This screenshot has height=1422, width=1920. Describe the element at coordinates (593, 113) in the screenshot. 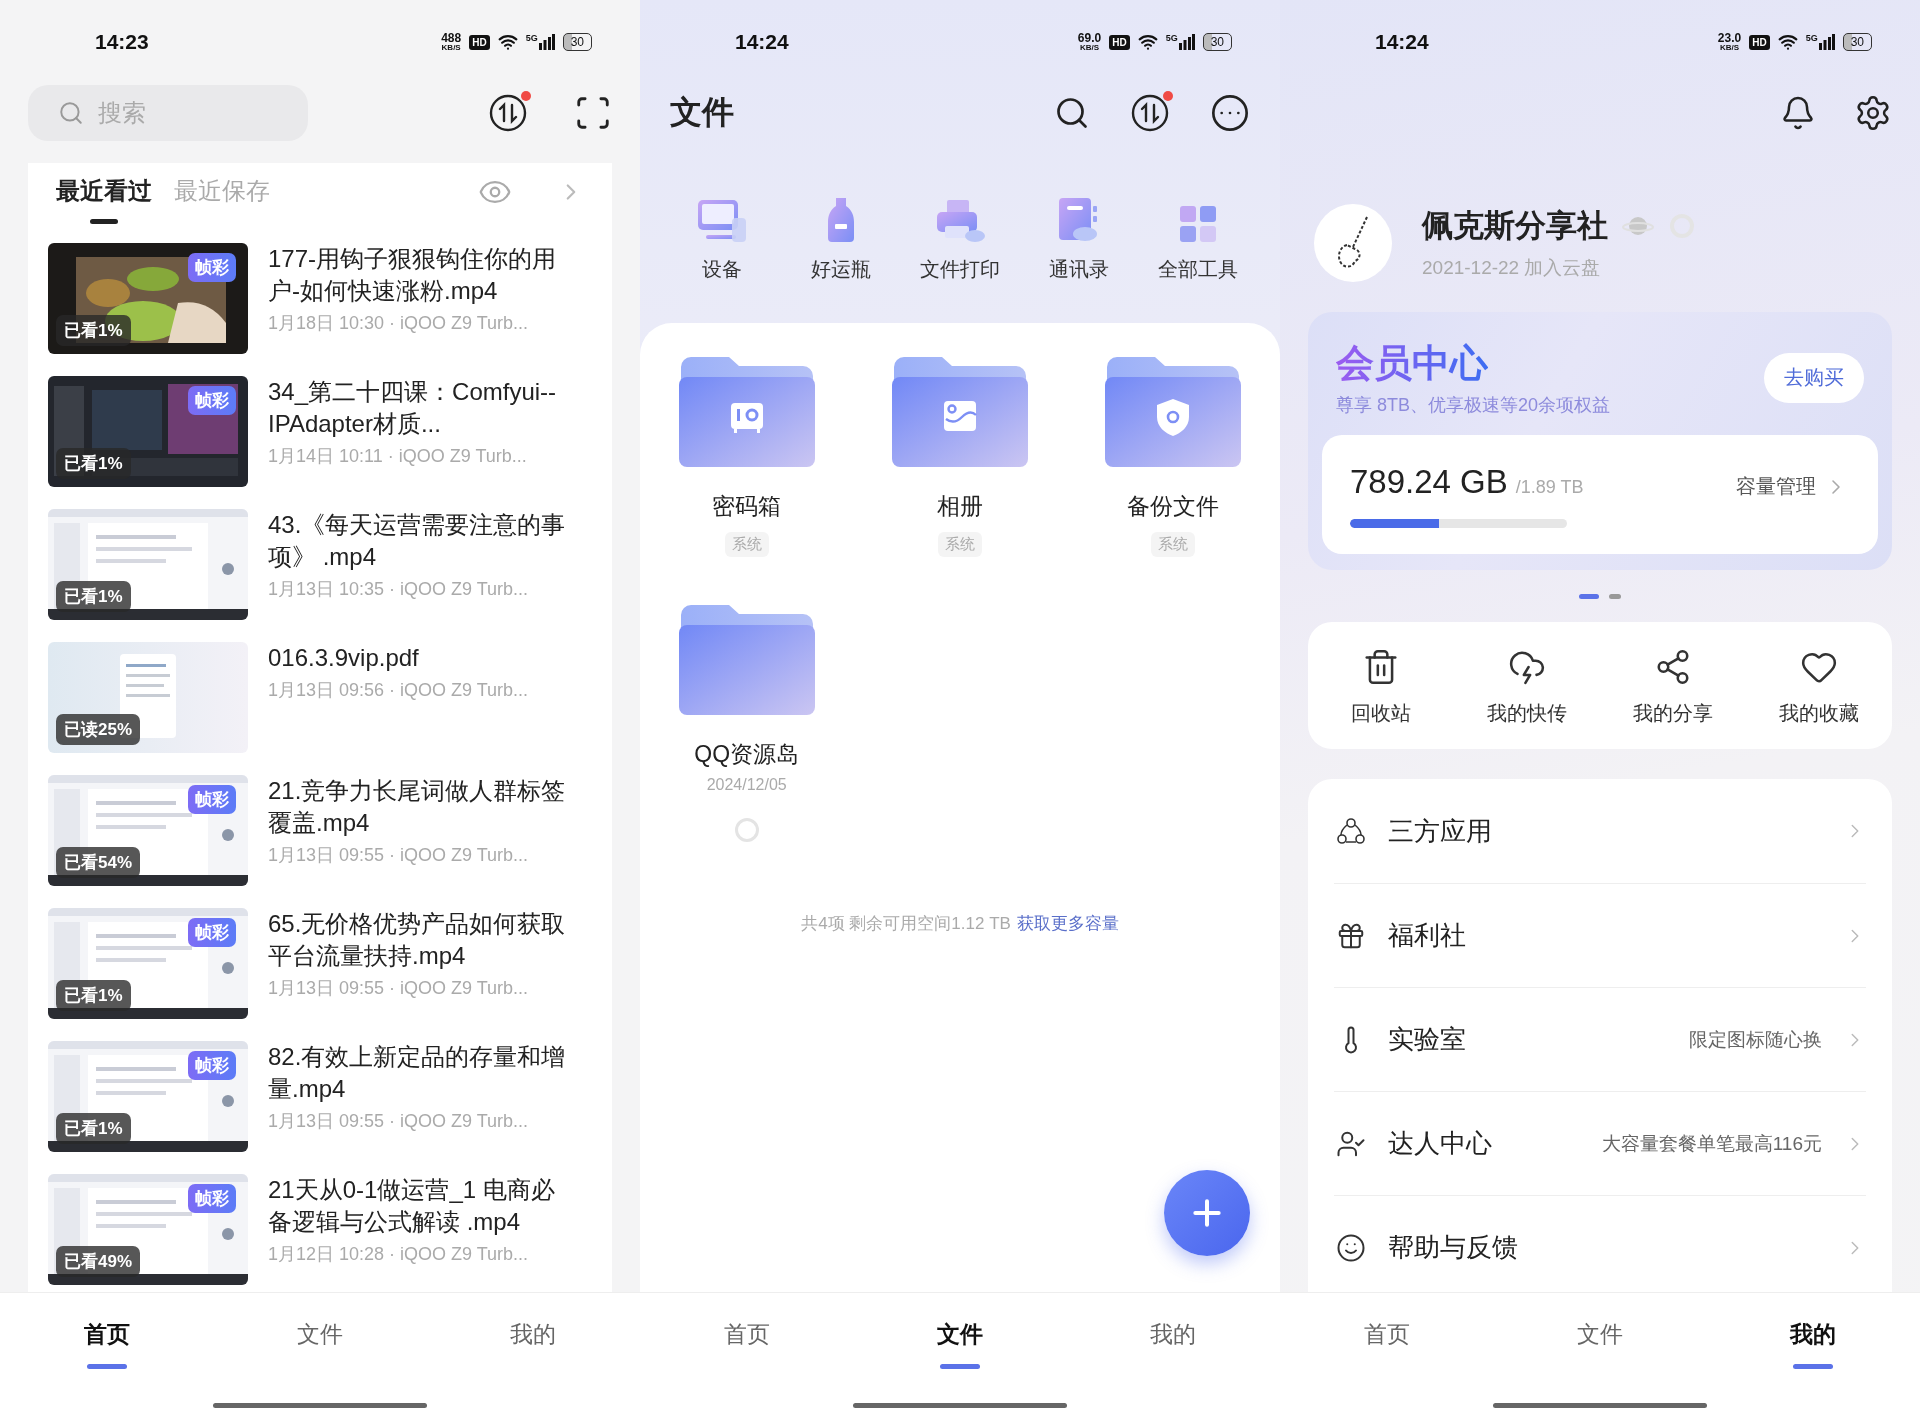

I see `scan-icon` at that location.